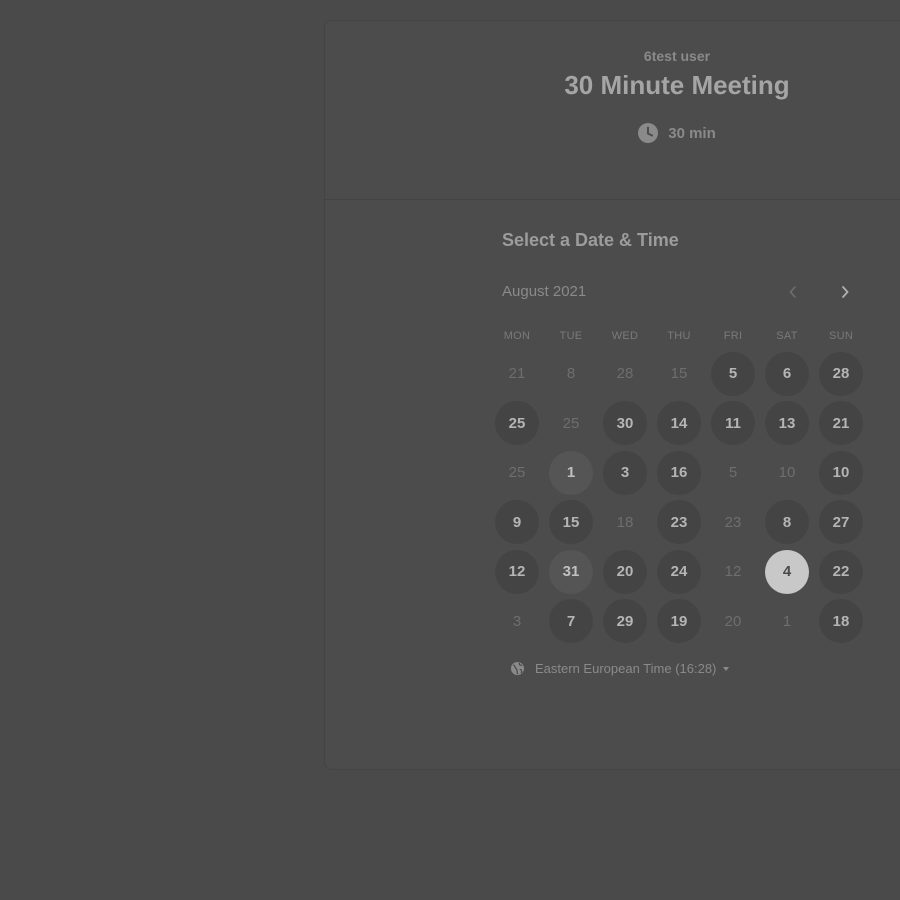 Image resolution: width=900 pixels, height=900 pixels. What do you see at coordinates (841, 571) in the screenshot?
I see `available-date-button: 22` at bounding box center [841, 571].